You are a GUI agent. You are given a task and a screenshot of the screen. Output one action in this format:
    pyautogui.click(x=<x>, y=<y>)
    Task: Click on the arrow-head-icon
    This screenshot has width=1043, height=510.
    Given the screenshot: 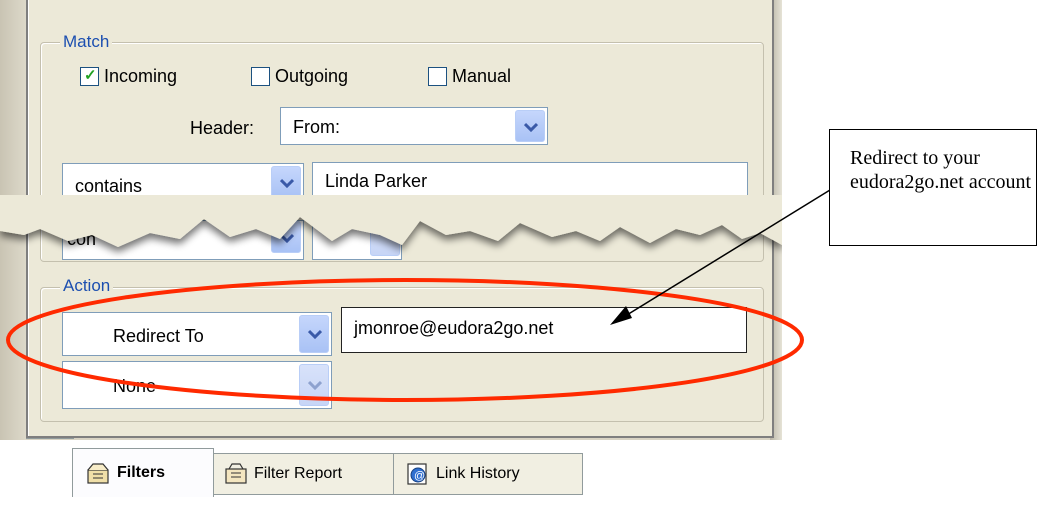 What is the action you would take?
    pyautogui.click(x=621, y=315)
    